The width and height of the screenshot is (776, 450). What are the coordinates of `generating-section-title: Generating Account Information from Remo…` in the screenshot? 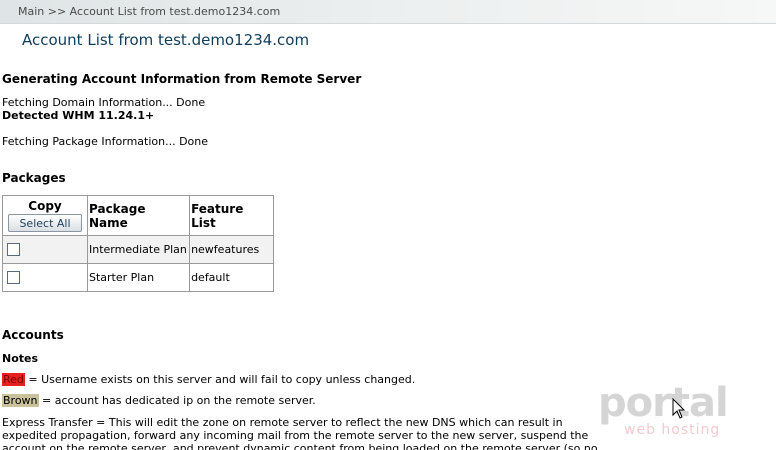 It's located at (182, 79).